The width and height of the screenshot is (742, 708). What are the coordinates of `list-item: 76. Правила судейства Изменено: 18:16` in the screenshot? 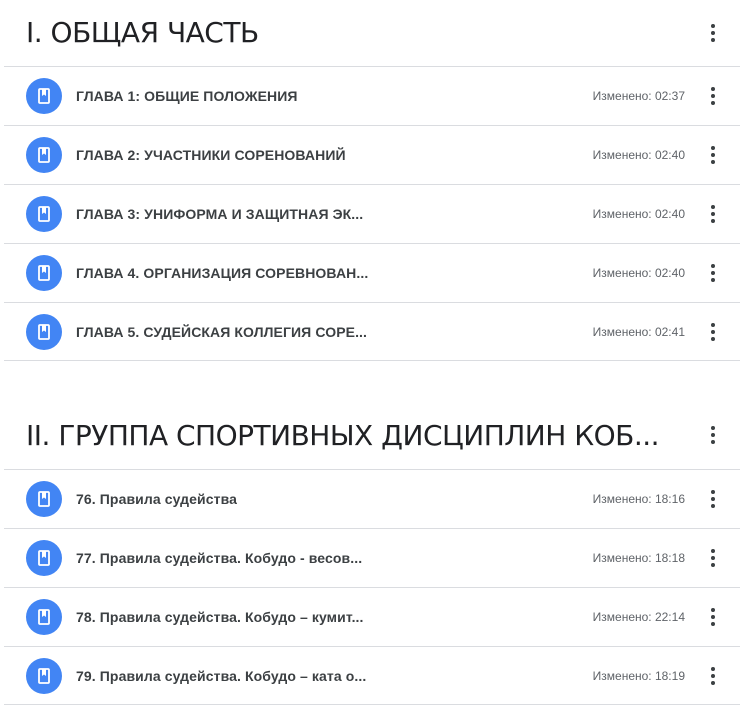 It's located at (372, 498).